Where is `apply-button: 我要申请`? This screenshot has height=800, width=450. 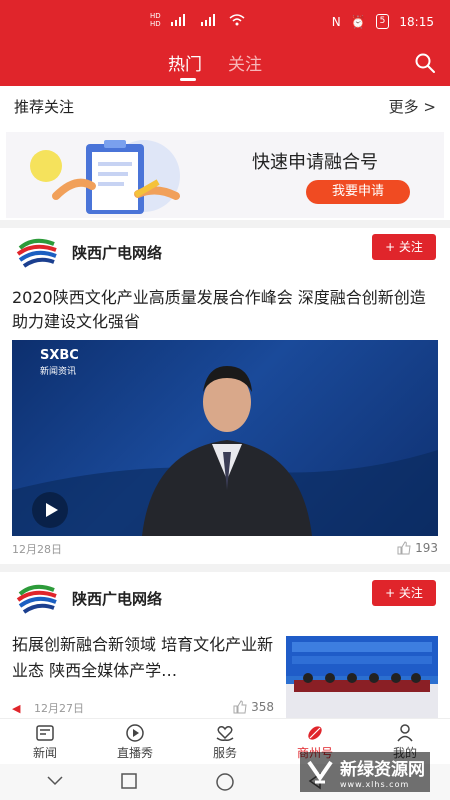
apply-button: 我要申请 is located at coordinates (358, 192).